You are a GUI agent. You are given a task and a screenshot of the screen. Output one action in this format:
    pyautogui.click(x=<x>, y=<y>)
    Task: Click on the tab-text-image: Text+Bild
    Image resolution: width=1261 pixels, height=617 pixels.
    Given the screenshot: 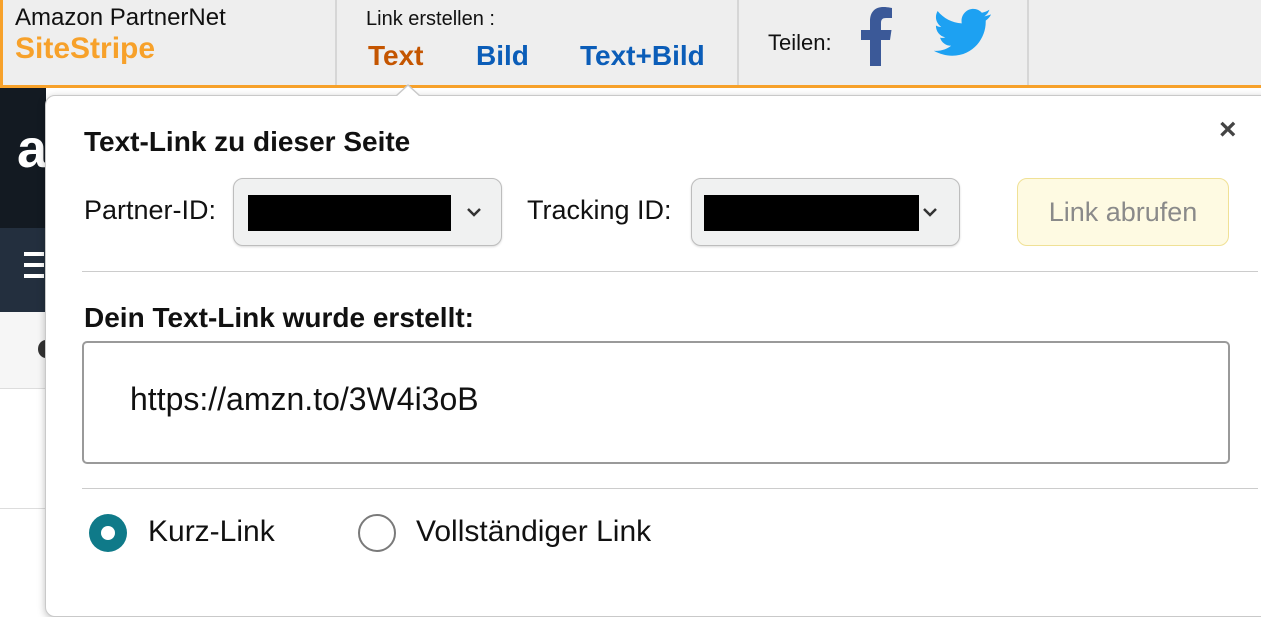 What is the action you would take?
    pyautogui.click(x=642, y=56)
    